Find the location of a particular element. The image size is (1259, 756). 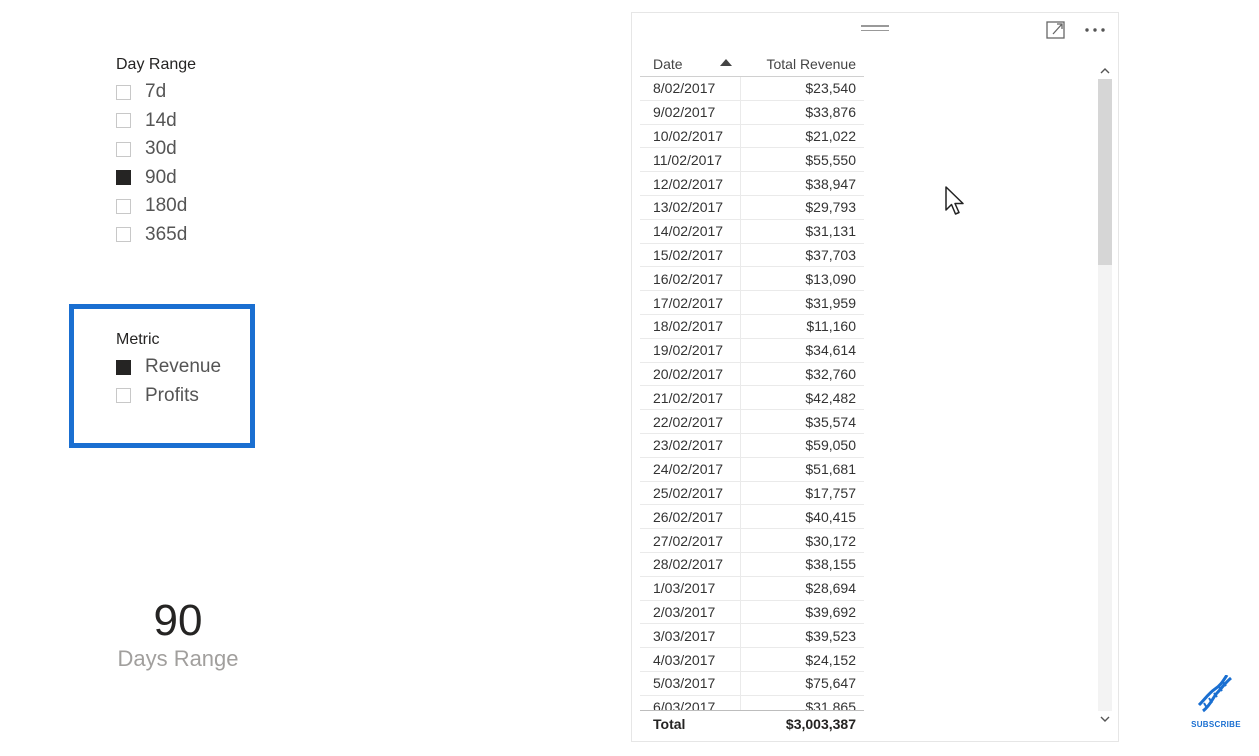

day-range-option-14d: 14d is located at coordinates (156, 121).